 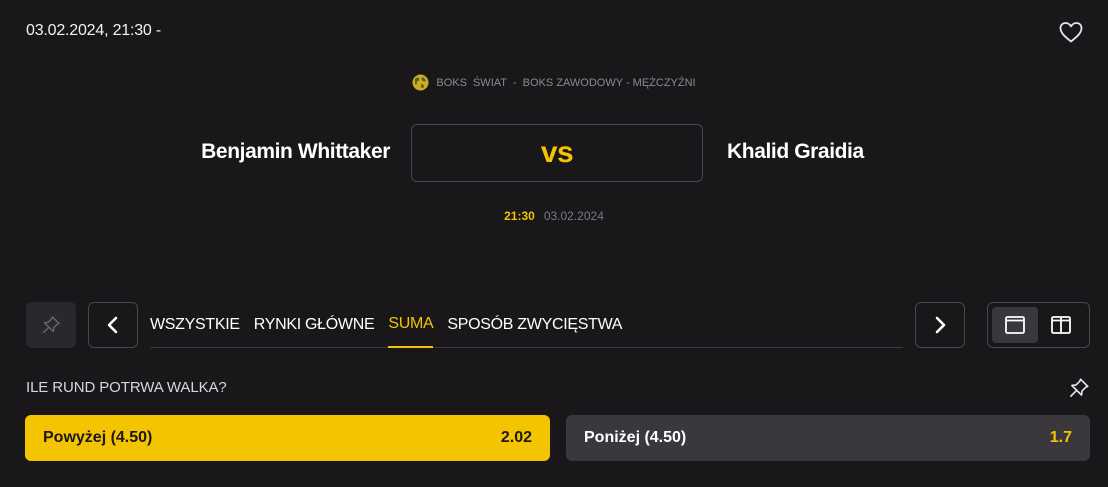 I want to click on league-region: ŚWIAT, so click(x=489, y=82).